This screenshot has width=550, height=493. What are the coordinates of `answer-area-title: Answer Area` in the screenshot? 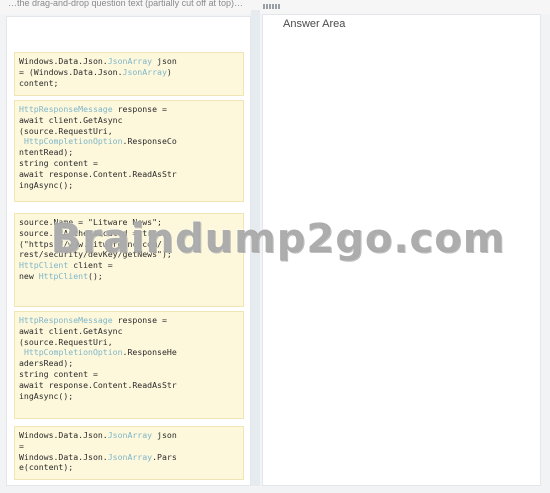 It's located at (314, 24).